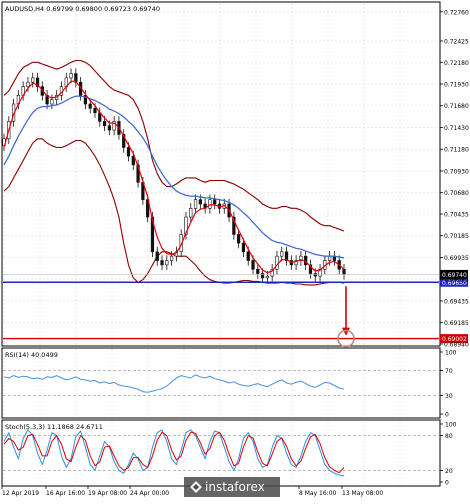  What do you see at coordinates (456, 85) in the screenshot?
I see `price-tick-label: 0.71930` at bounding box center [456, 85].